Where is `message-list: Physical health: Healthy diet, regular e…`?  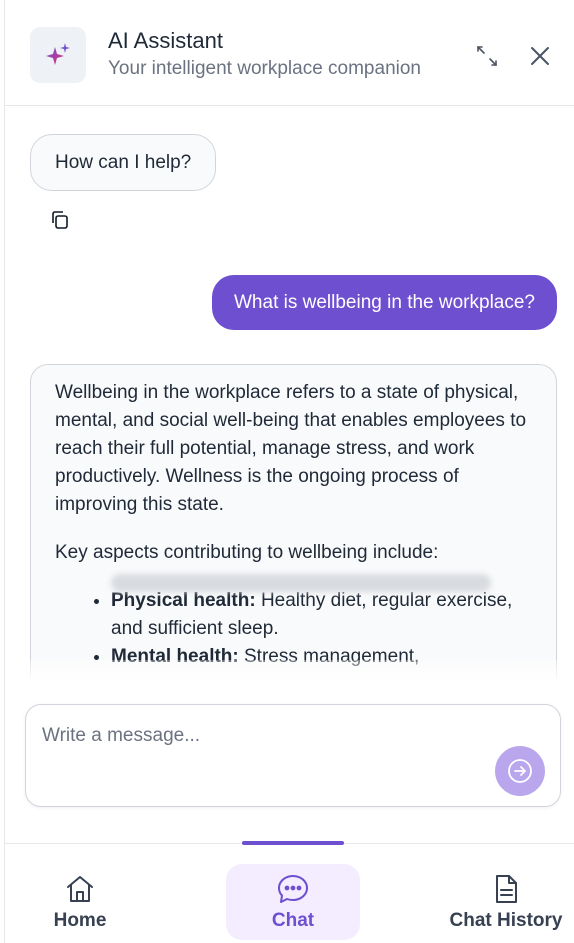 message-list: Physical health: Healthy diet, regular e… is located at coordinates (293, 629).